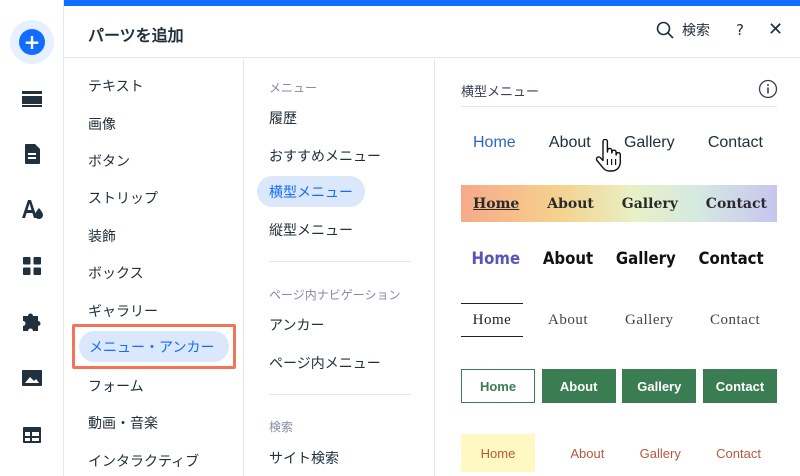 This screenshot has width=800, height=476. Describe the element at coordinates (432, 32) in the screenshot. I see `panel-header: パーツを追加 検索 ? ✕` at that location.